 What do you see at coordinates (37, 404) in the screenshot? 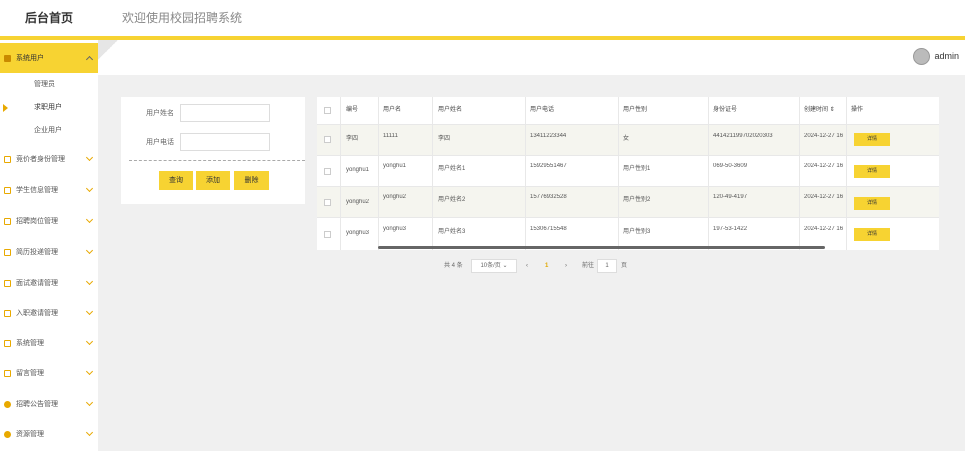
I see `sidebar-item-label: 招聘公告管理` at bounding box center [37, 404].